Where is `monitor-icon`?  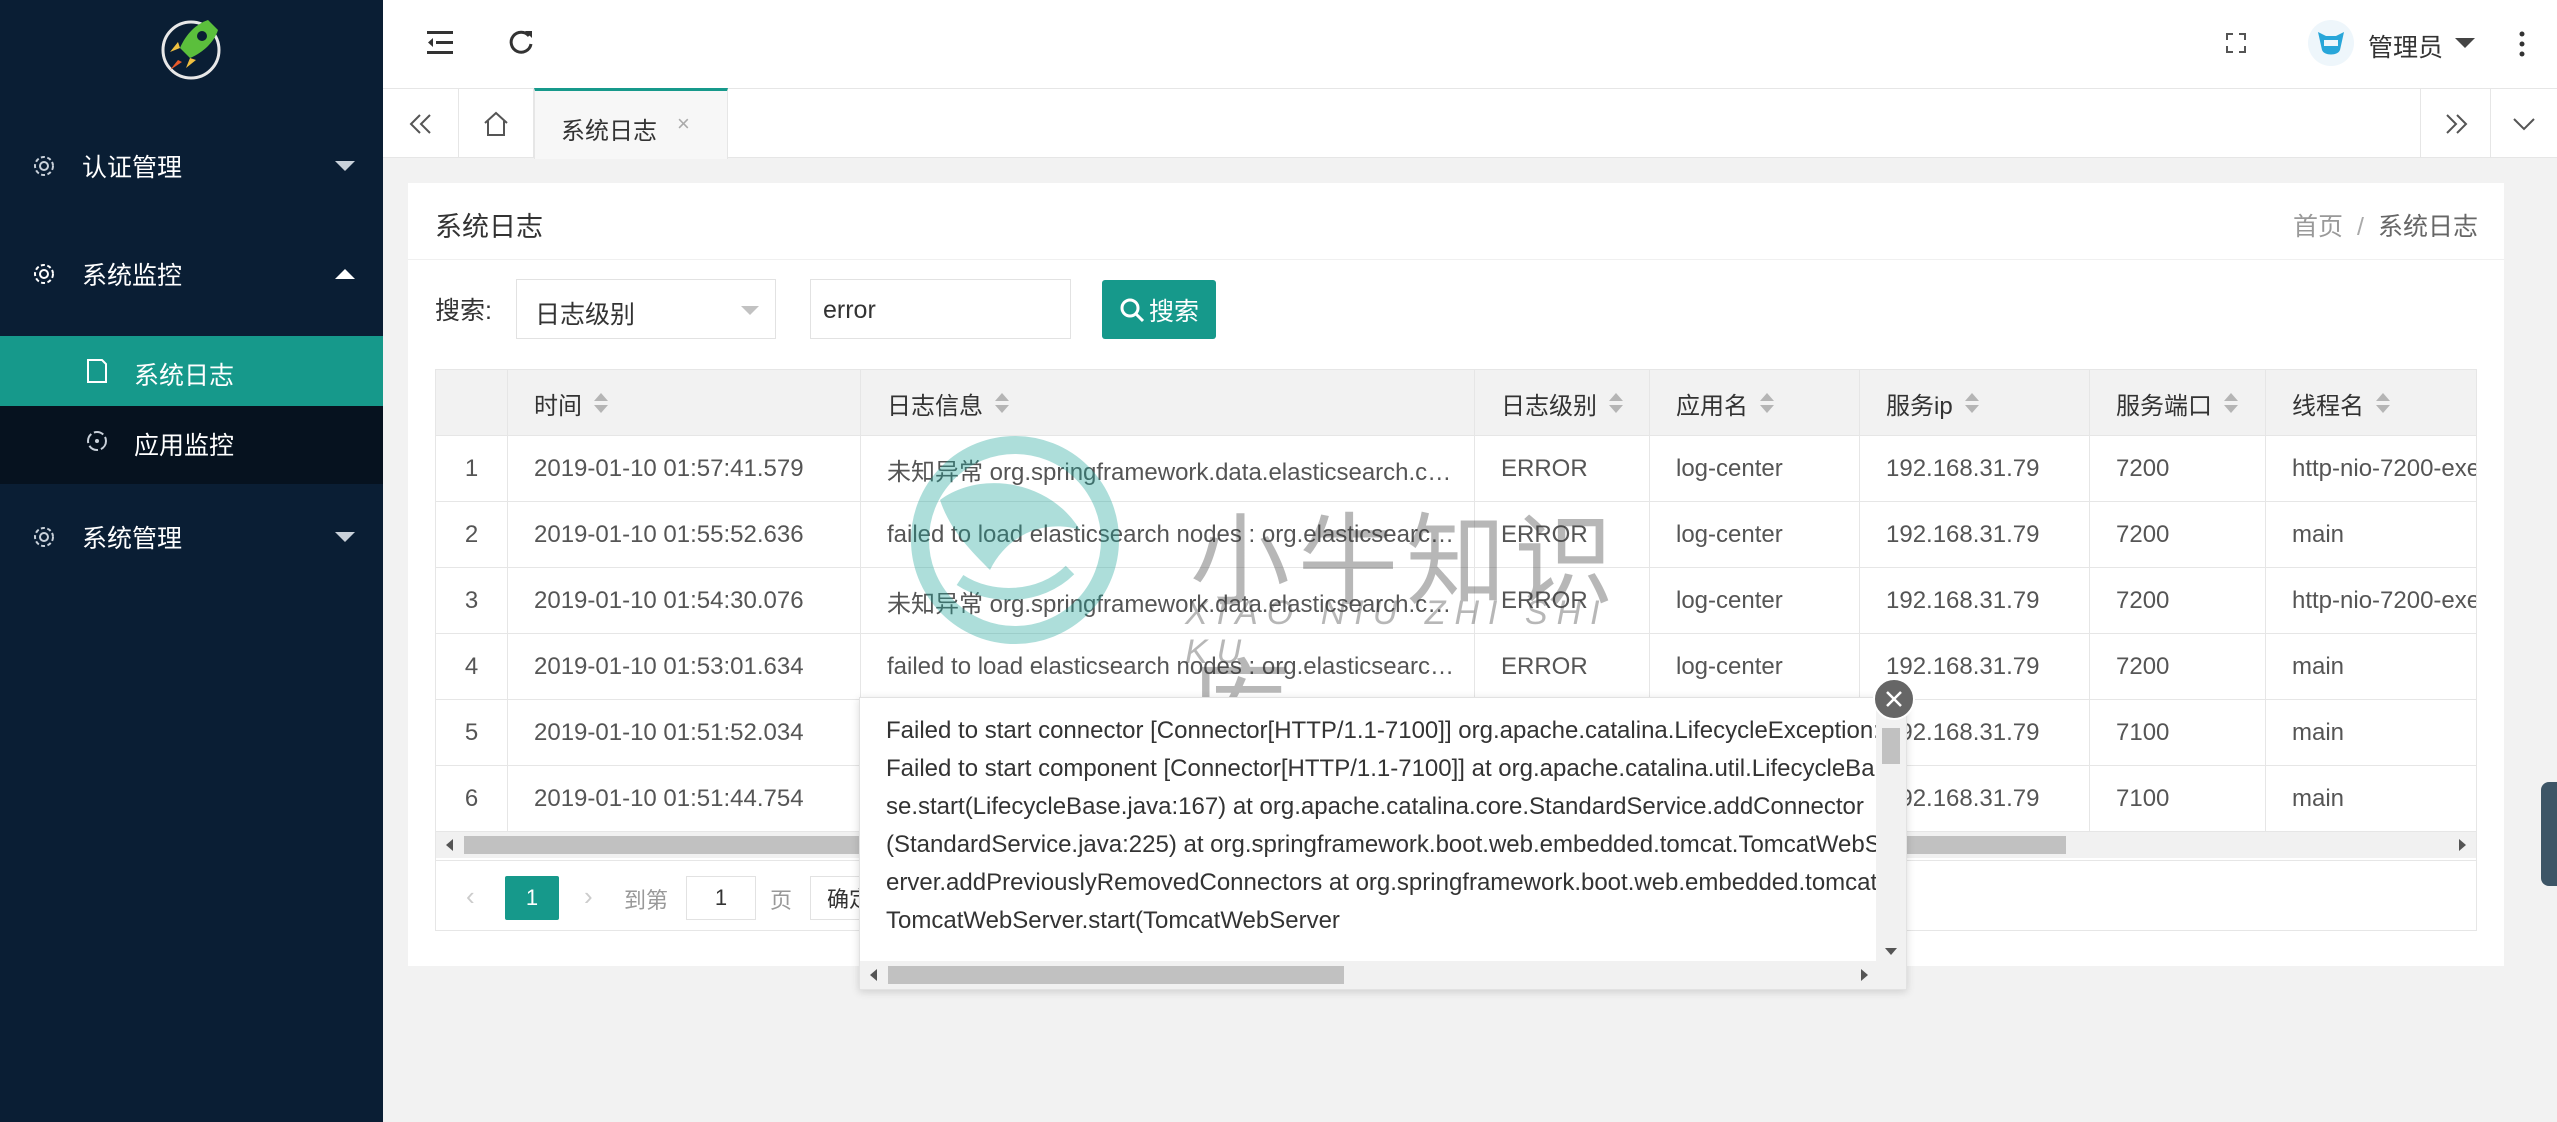
monitor-icon is located at coordinates (97, 441).